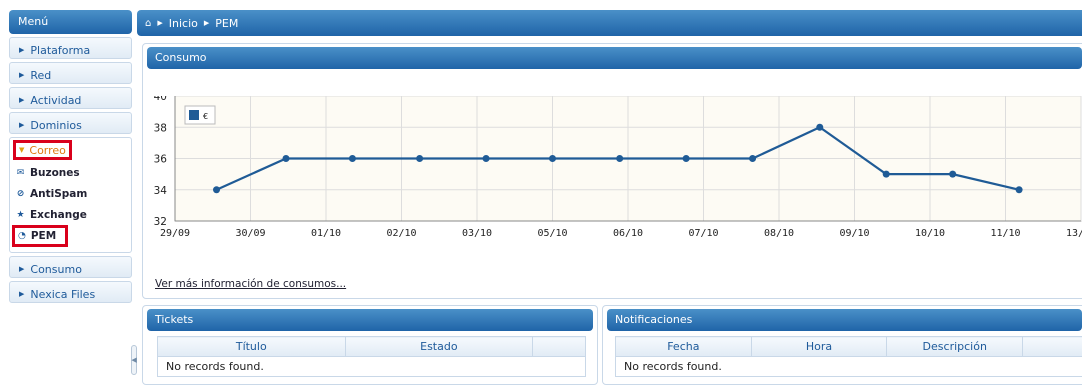 The width and height of the screenshot is (1082, 385). I want to click on sidebar-item-correo: ▼ Correo, so click(42, 150).